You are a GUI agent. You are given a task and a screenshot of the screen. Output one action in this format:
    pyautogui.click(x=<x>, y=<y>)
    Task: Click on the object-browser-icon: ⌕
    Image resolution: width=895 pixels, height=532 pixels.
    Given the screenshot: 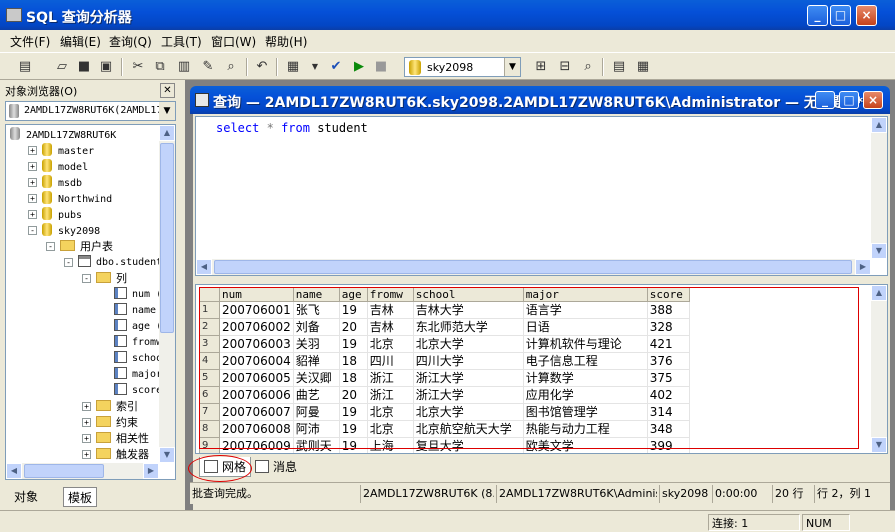 What is the action you would take?
    pyautogui.click(x=588, y=67)
    